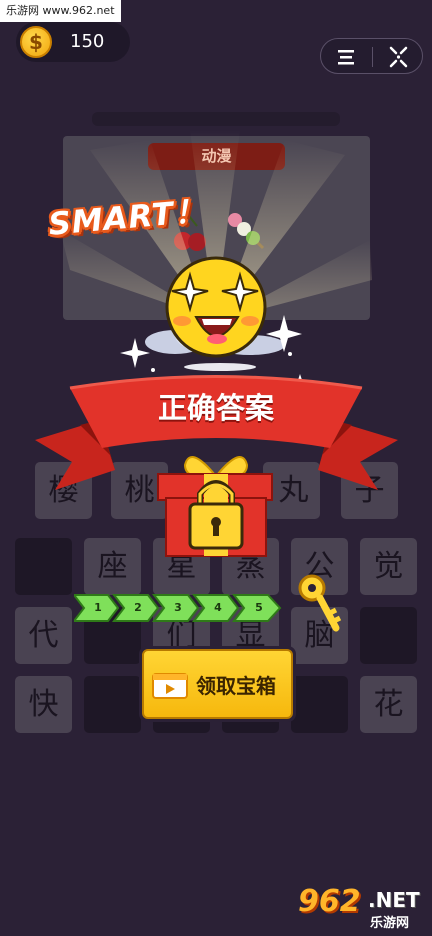  I want to click on progress-step: 3, so click(178, 607).